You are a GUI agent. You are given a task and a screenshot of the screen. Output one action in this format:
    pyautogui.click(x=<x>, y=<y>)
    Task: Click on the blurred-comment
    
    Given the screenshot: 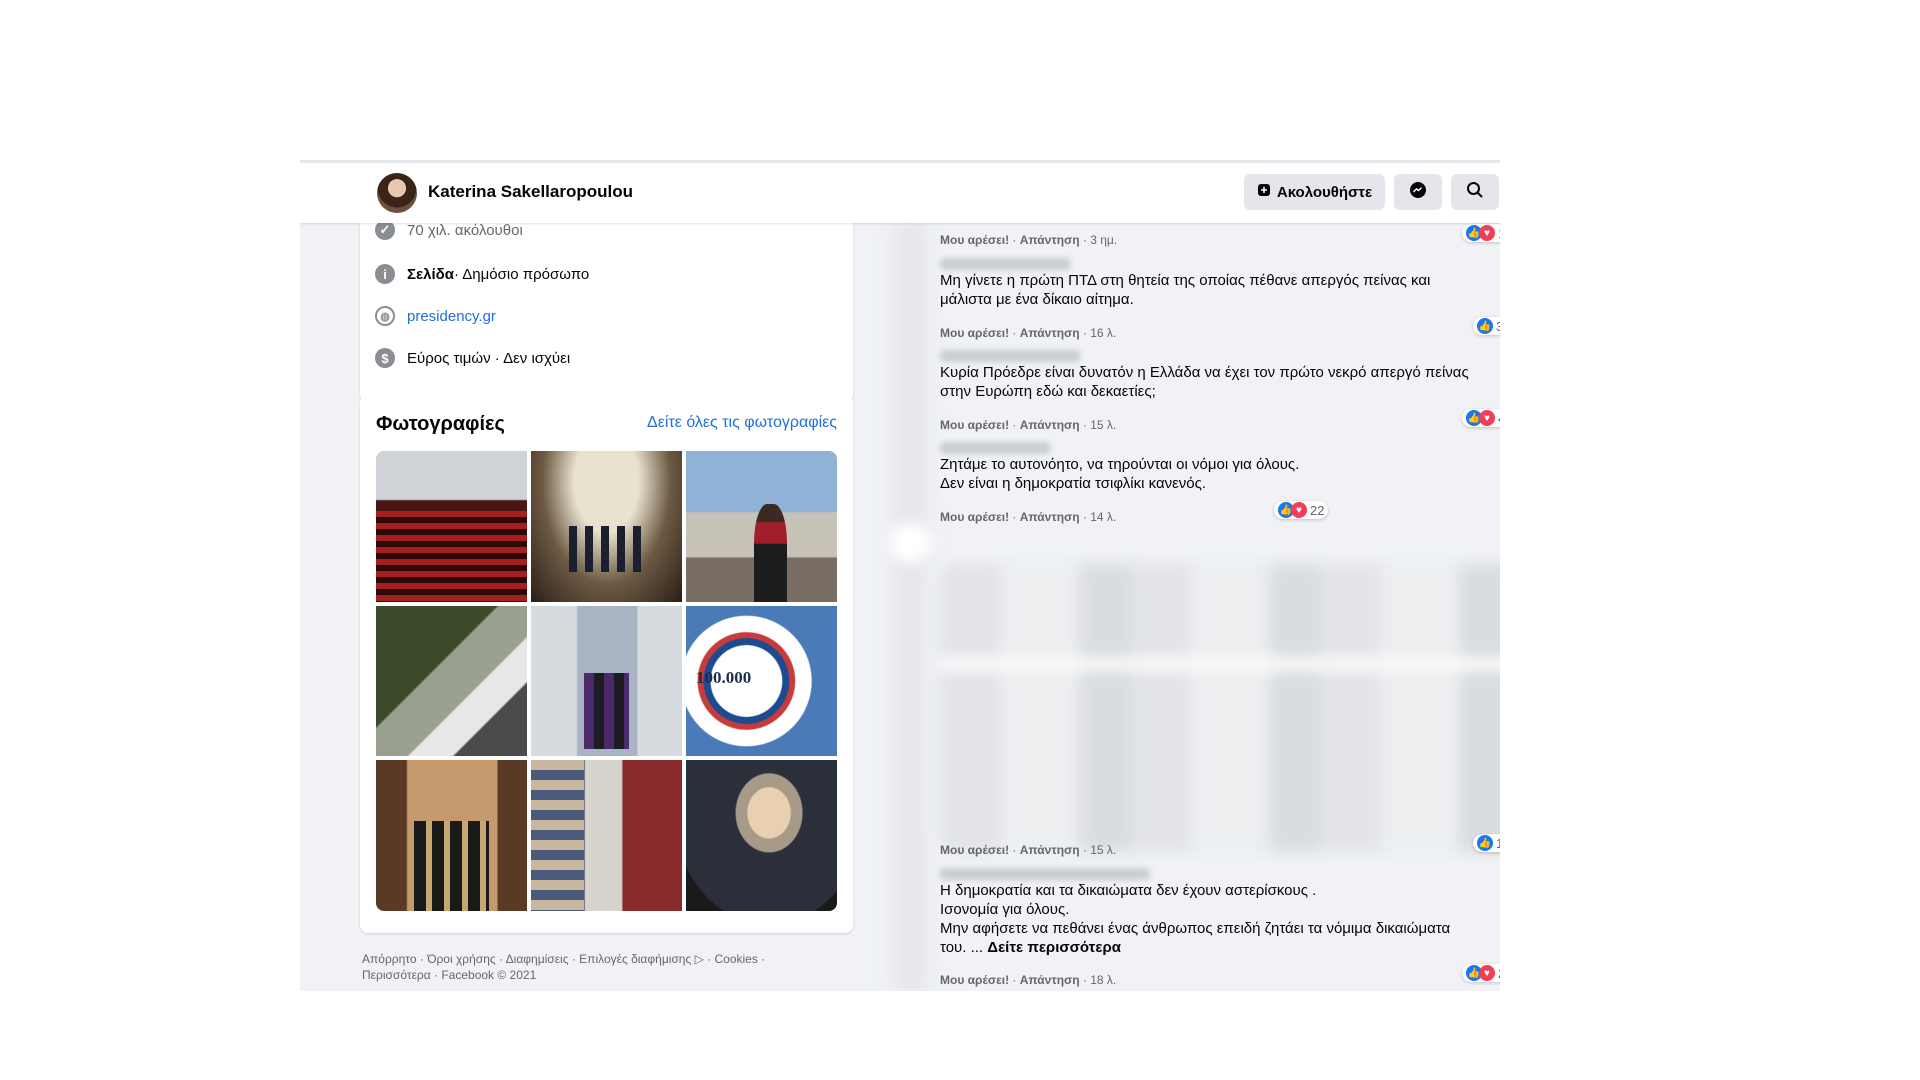 What is the action you would take?
    pyautogui.click(x=1220, y=708)
    